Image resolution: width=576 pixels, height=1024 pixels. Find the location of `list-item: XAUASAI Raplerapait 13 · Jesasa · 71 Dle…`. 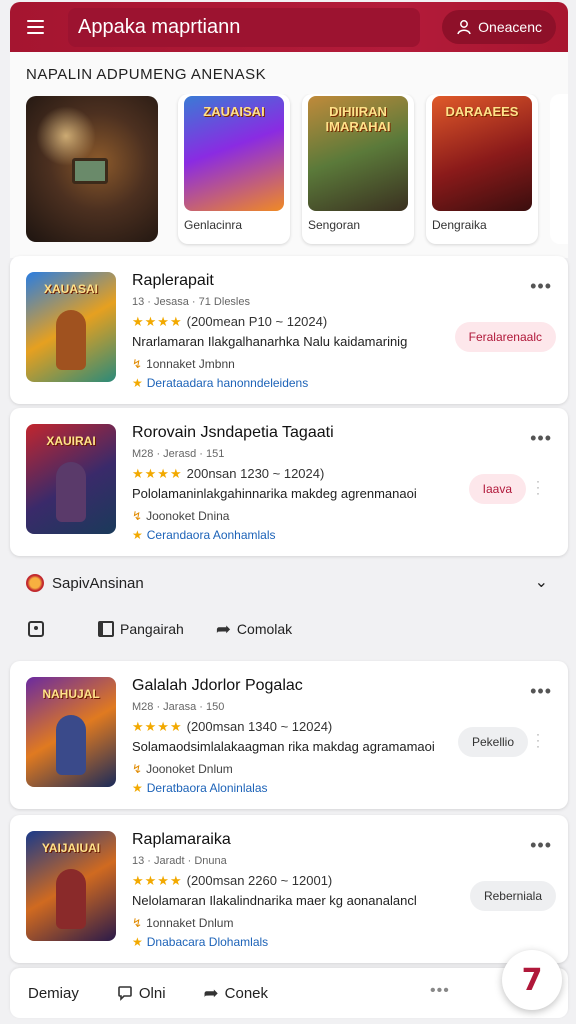

list-item: XAUASAI Raplerapait 13 · Jesasa · 71 Dle… is located at coordinates (289, 330).